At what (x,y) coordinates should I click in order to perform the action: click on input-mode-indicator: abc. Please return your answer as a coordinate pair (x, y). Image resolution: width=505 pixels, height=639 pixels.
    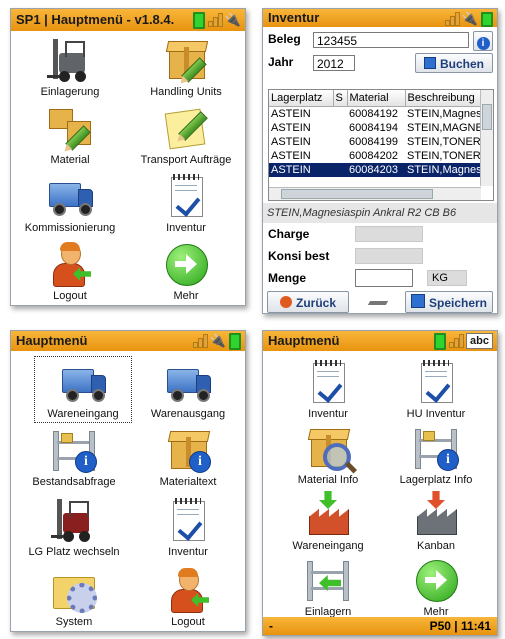
    Looking at the image, I should click on (479, 341).